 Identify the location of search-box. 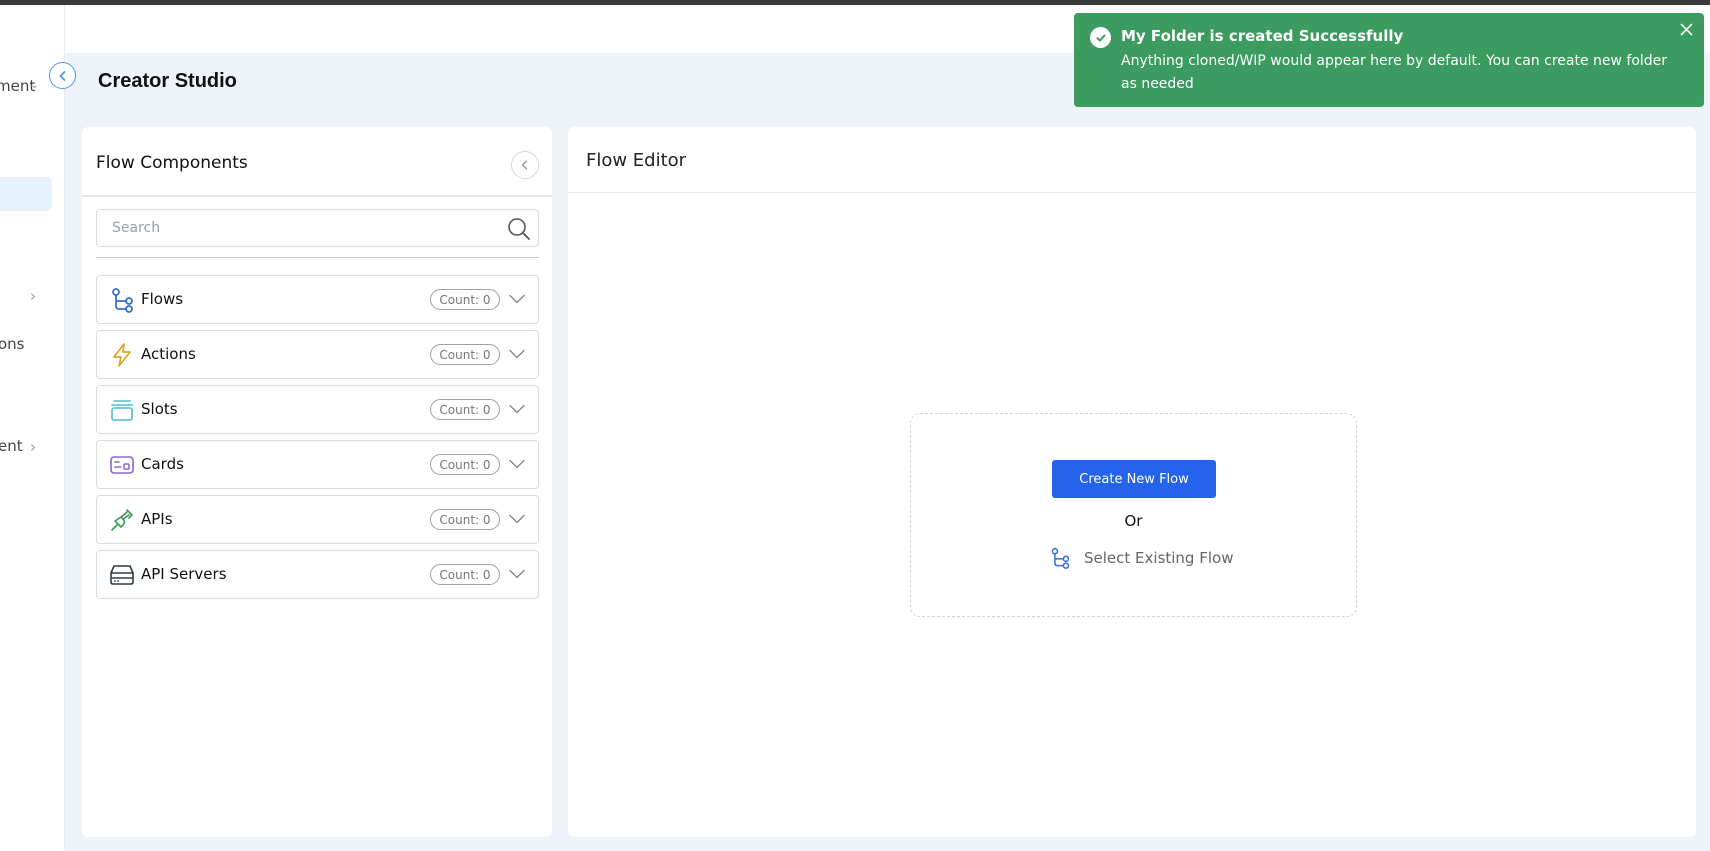
(317, 228).